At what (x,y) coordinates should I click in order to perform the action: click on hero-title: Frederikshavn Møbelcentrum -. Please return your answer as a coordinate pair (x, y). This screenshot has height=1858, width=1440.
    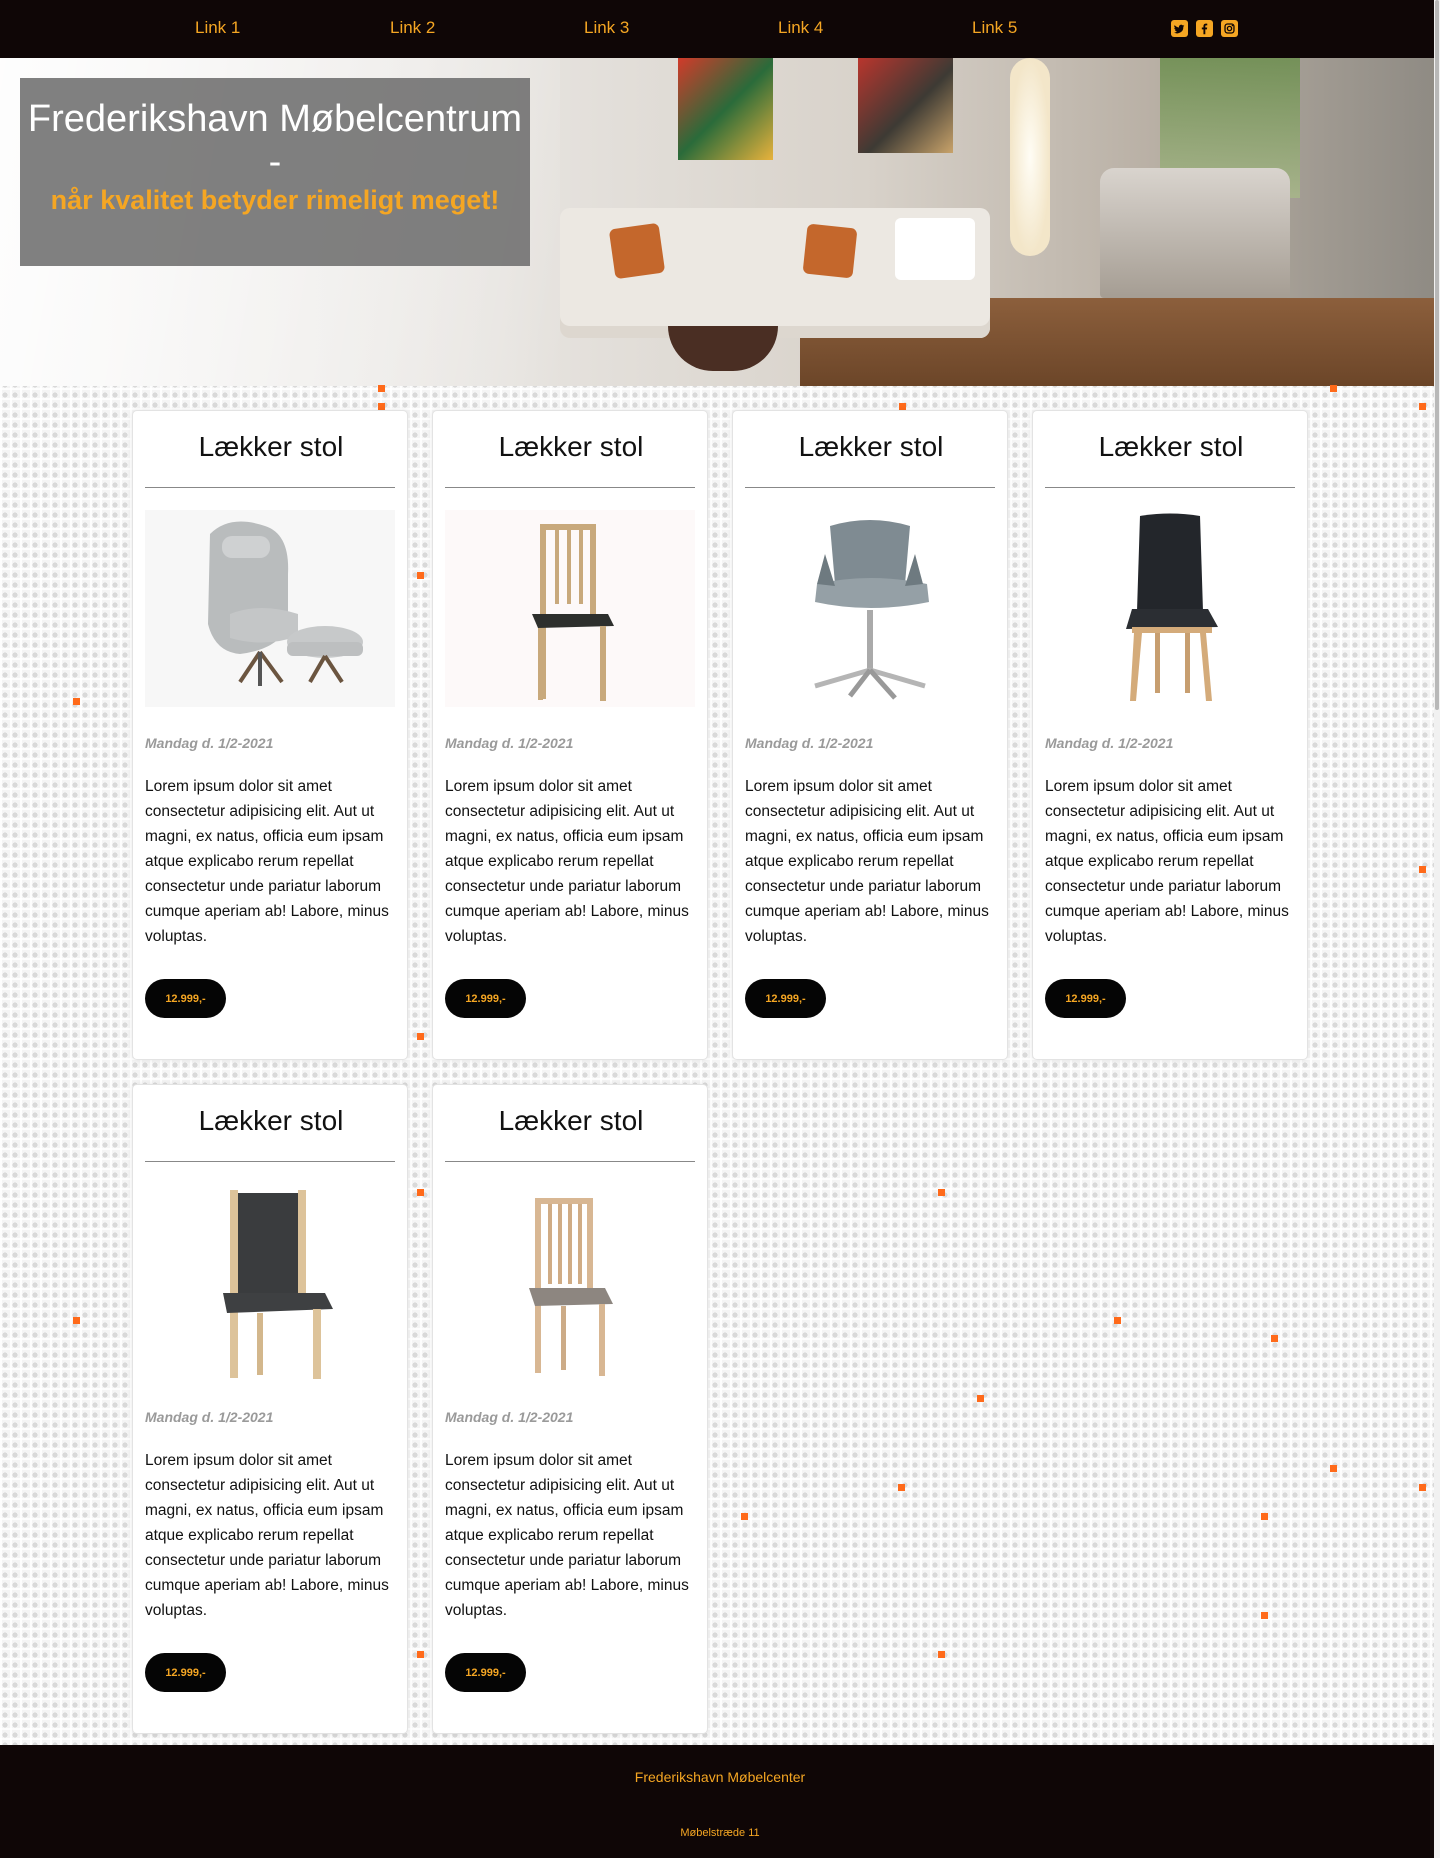
    Looking at the image, I should click on (275, 140).